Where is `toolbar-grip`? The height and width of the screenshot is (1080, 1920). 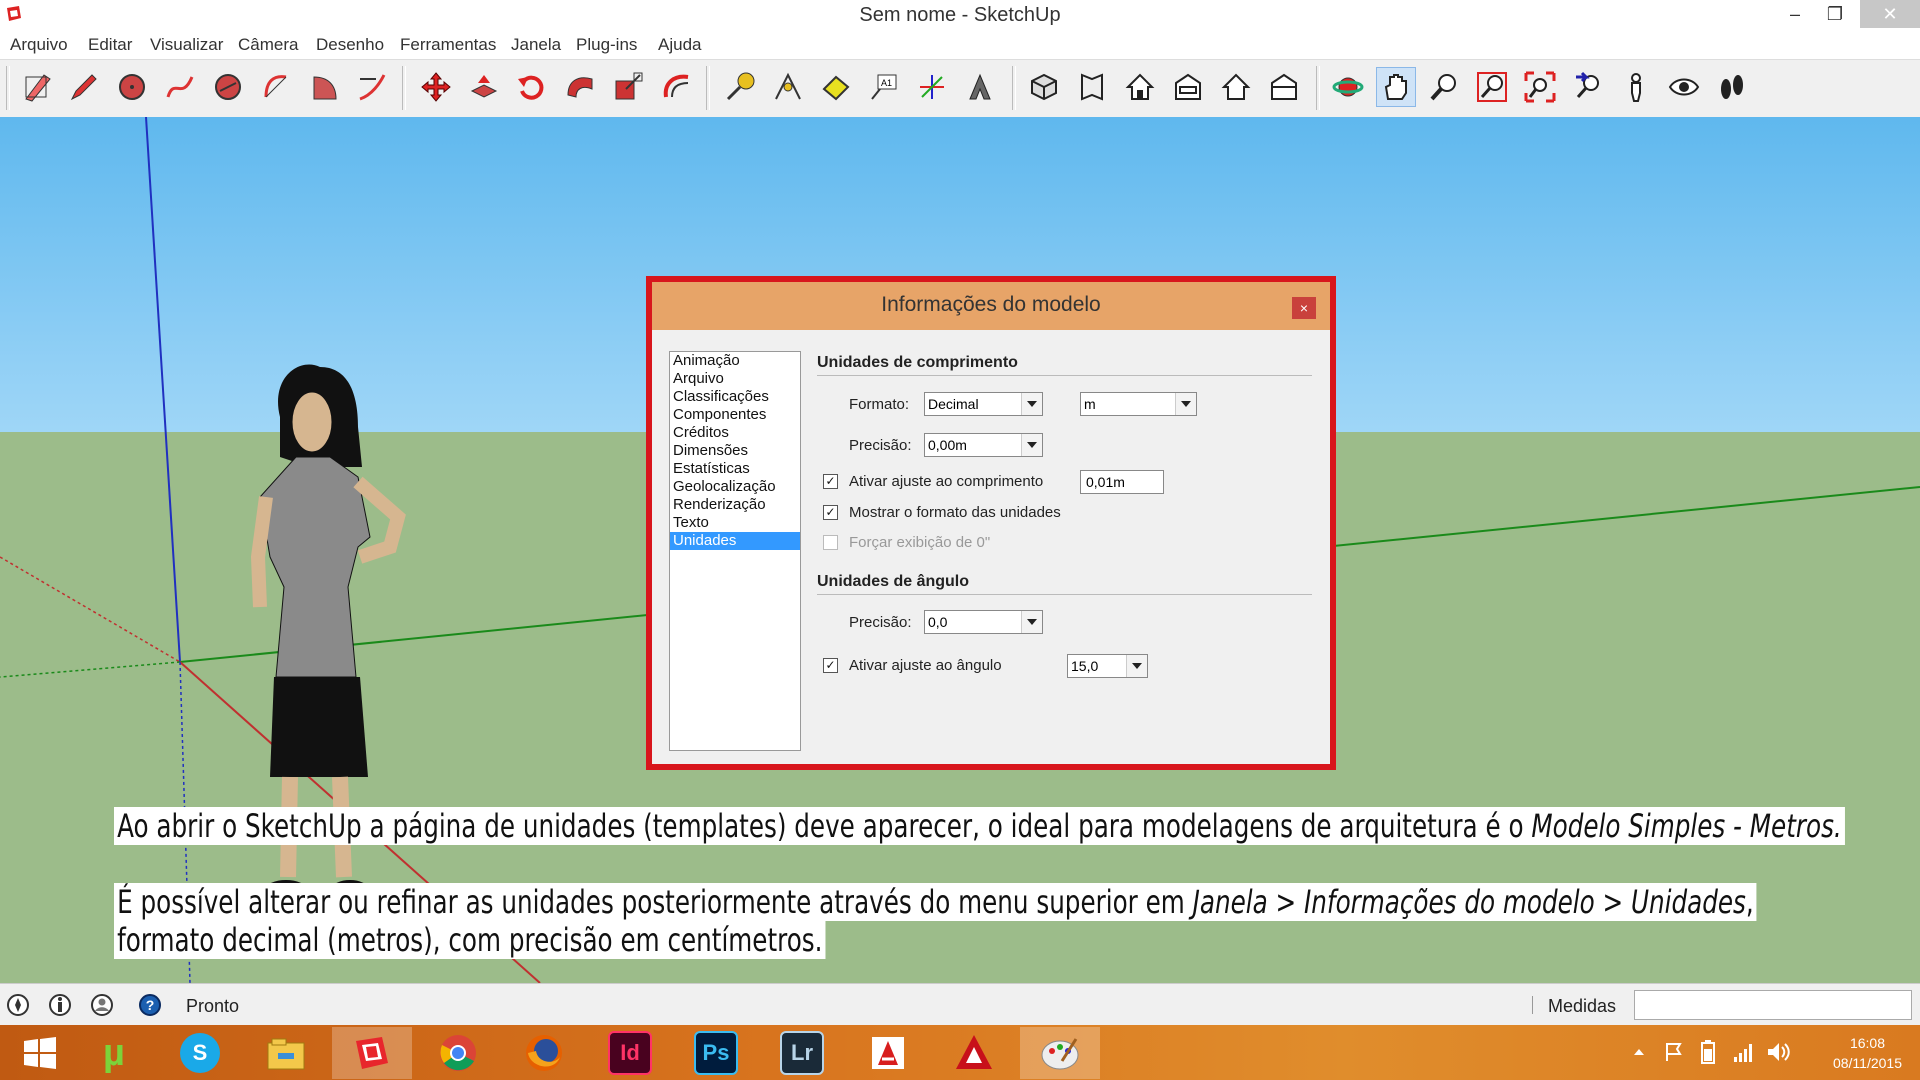 toolbar-grip is located at coordinates (8, 88).